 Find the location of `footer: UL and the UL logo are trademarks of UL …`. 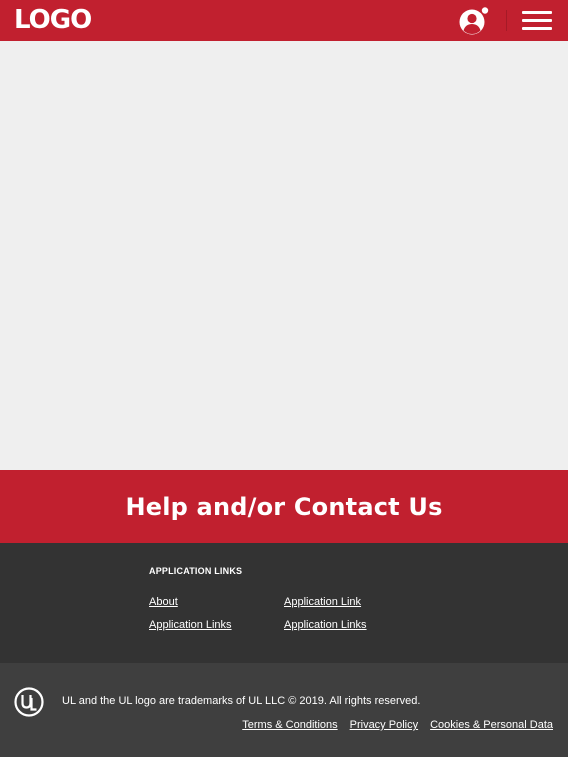

footer: UL and the UL logo are trademarks of UL … is located at coordinates (284, 710).